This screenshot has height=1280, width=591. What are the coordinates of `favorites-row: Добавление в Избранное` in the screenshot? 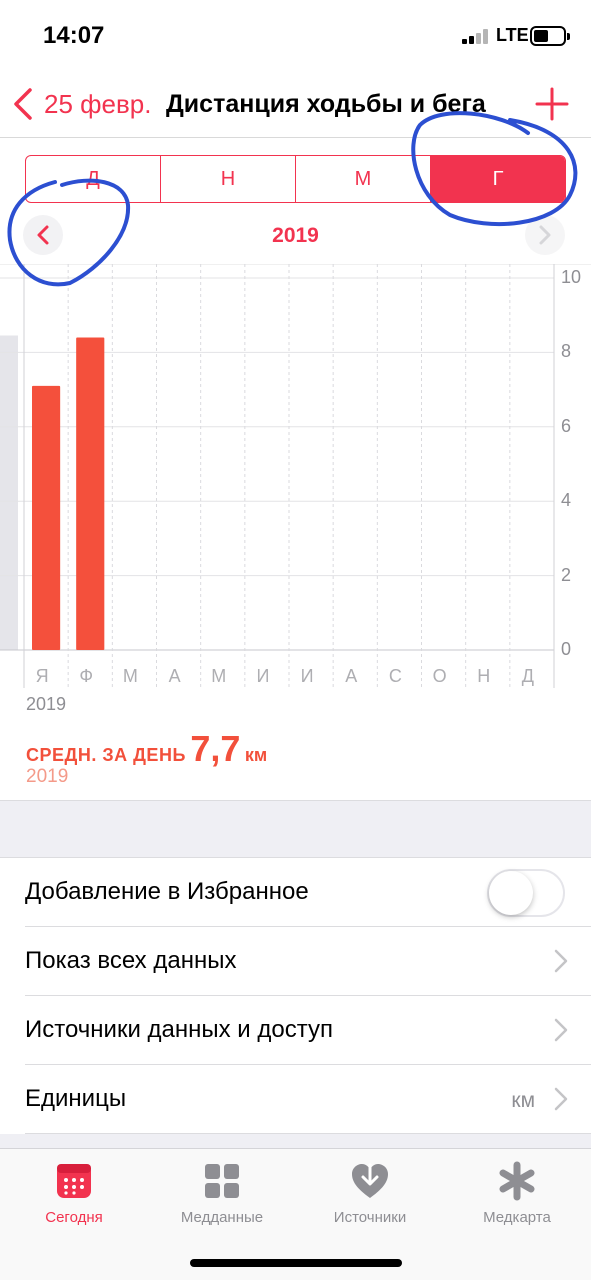 It's located at (308, 892).